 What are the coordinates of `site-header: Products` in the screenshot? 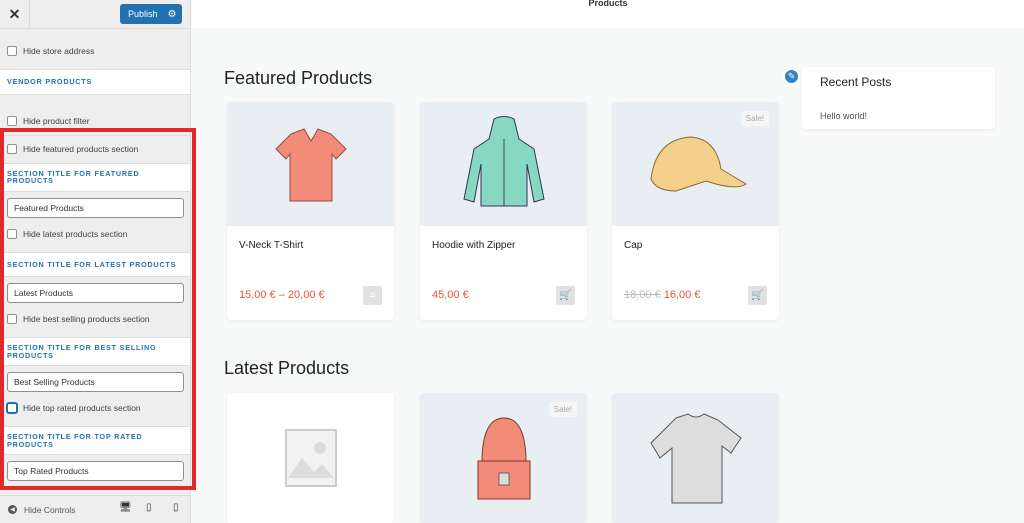 It's located at (608, 14).